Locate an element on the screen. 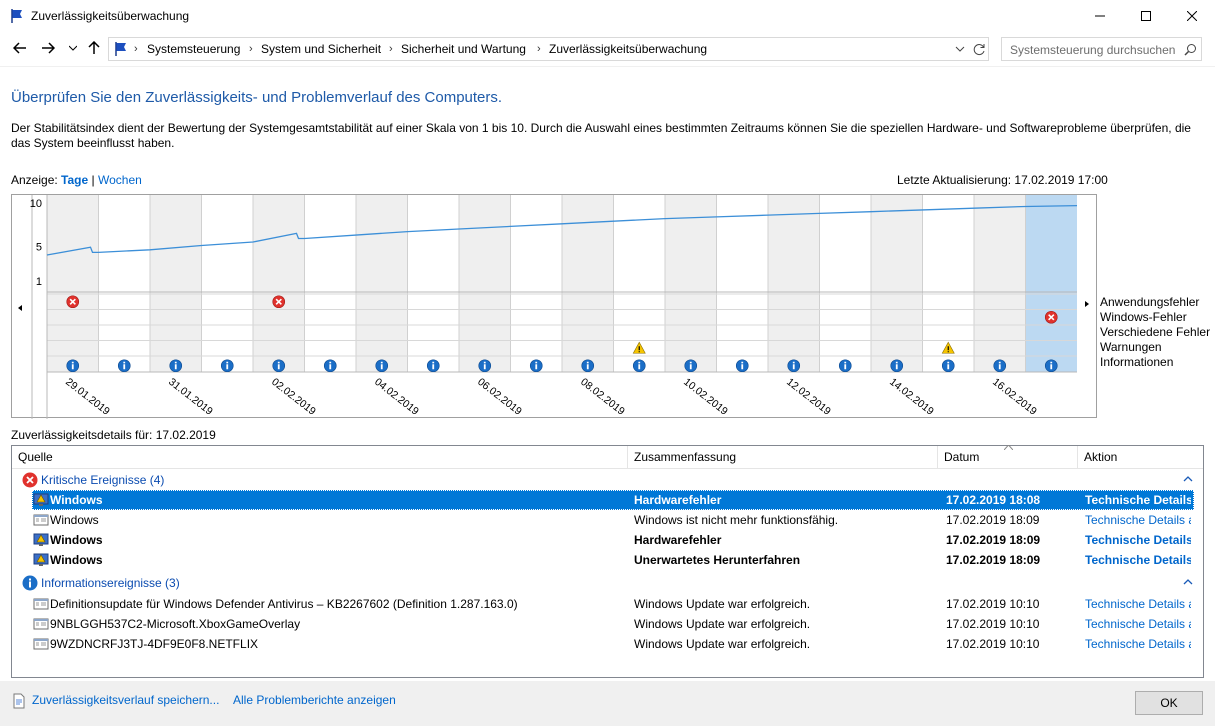 This screenshot has height=726, width=1215. back-icon is located at coordinates (20, 48).